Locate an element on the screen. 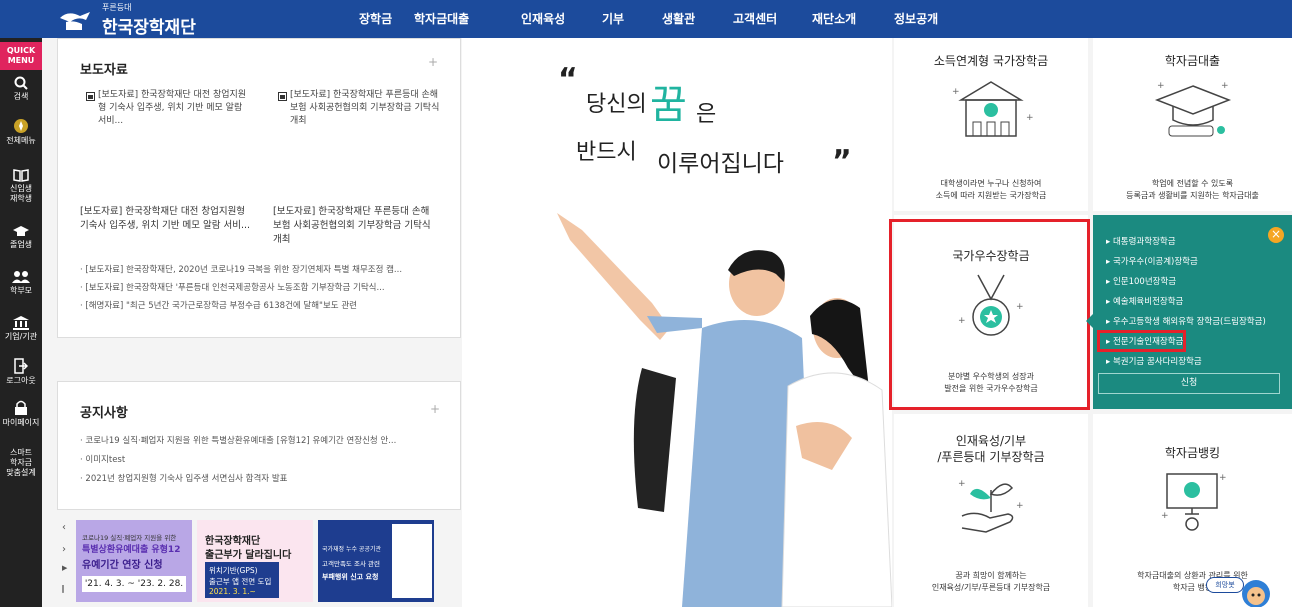 This screenshot has width=1292, height=607. quick-graduates: 졸업생 is located at coordinates (21, 237).